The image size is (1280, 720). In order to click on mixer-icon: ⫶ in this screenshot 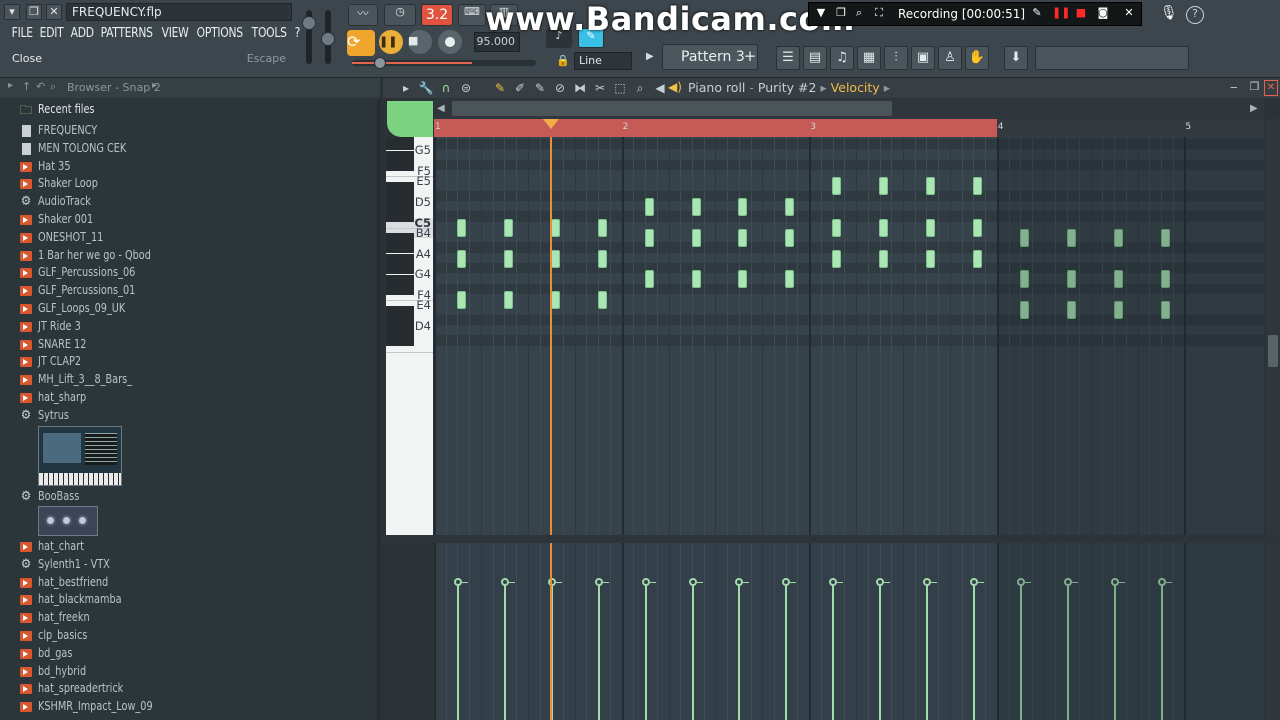, I will do `click(896, 58)`.